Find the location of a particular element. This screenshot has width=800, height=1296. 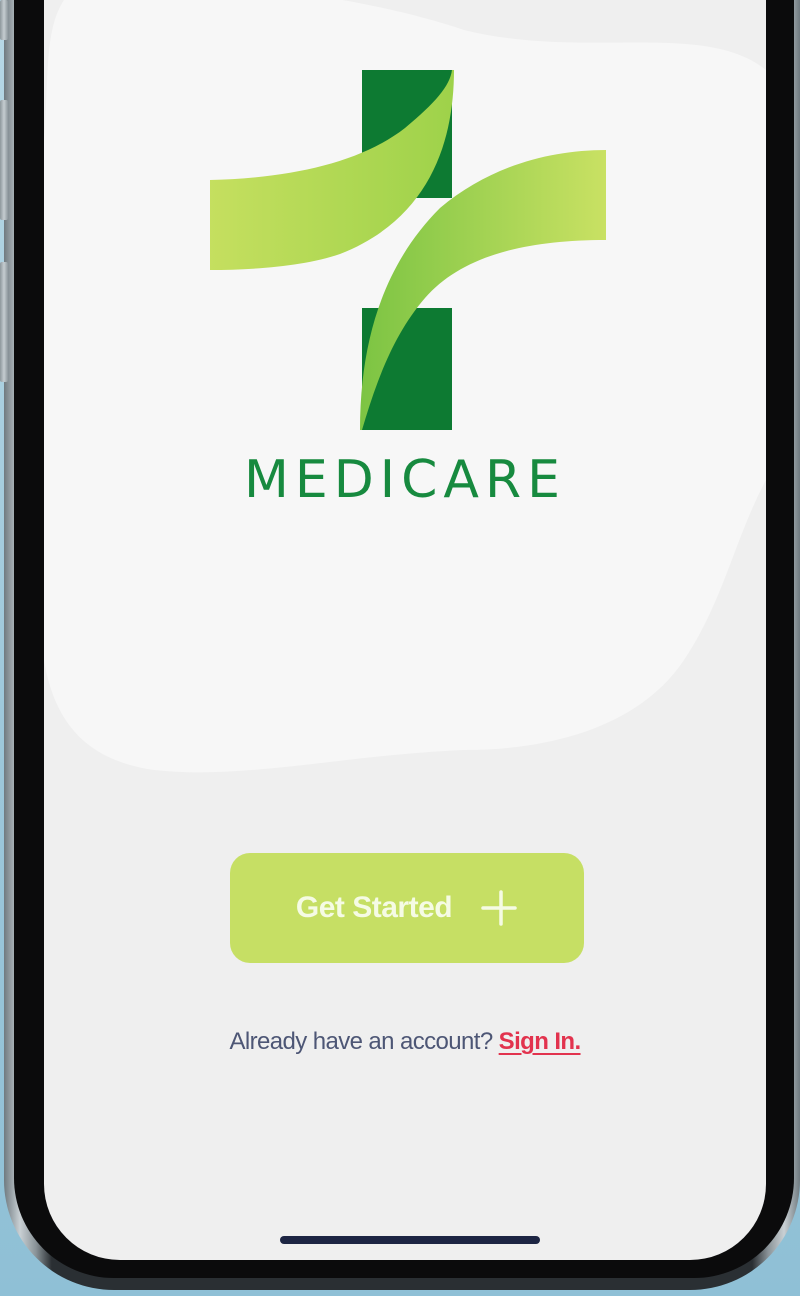

brand-name: MEDICARE is located at coordinates (405, 480).